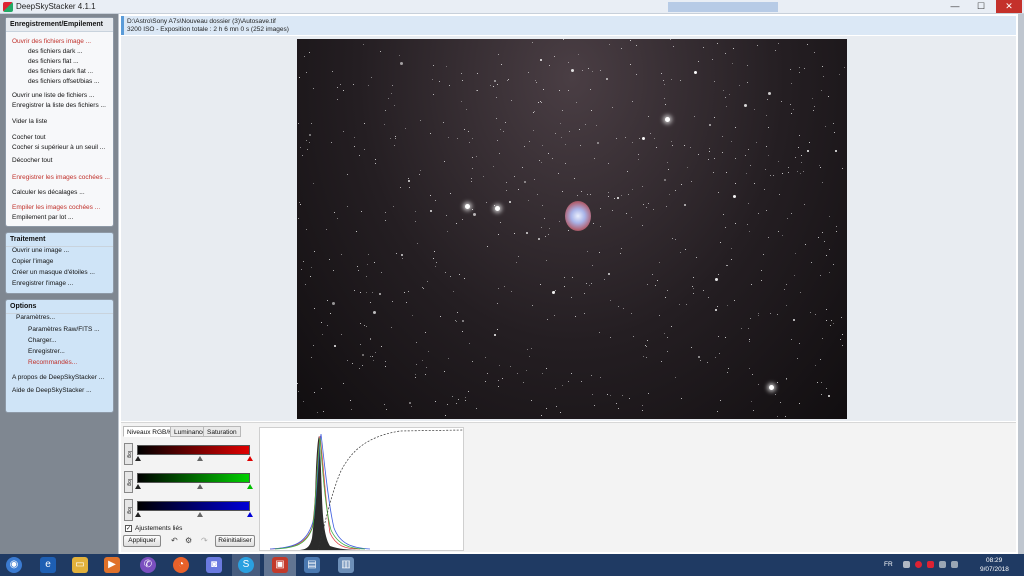  I want to click on red-black-point, so click(138, 458).